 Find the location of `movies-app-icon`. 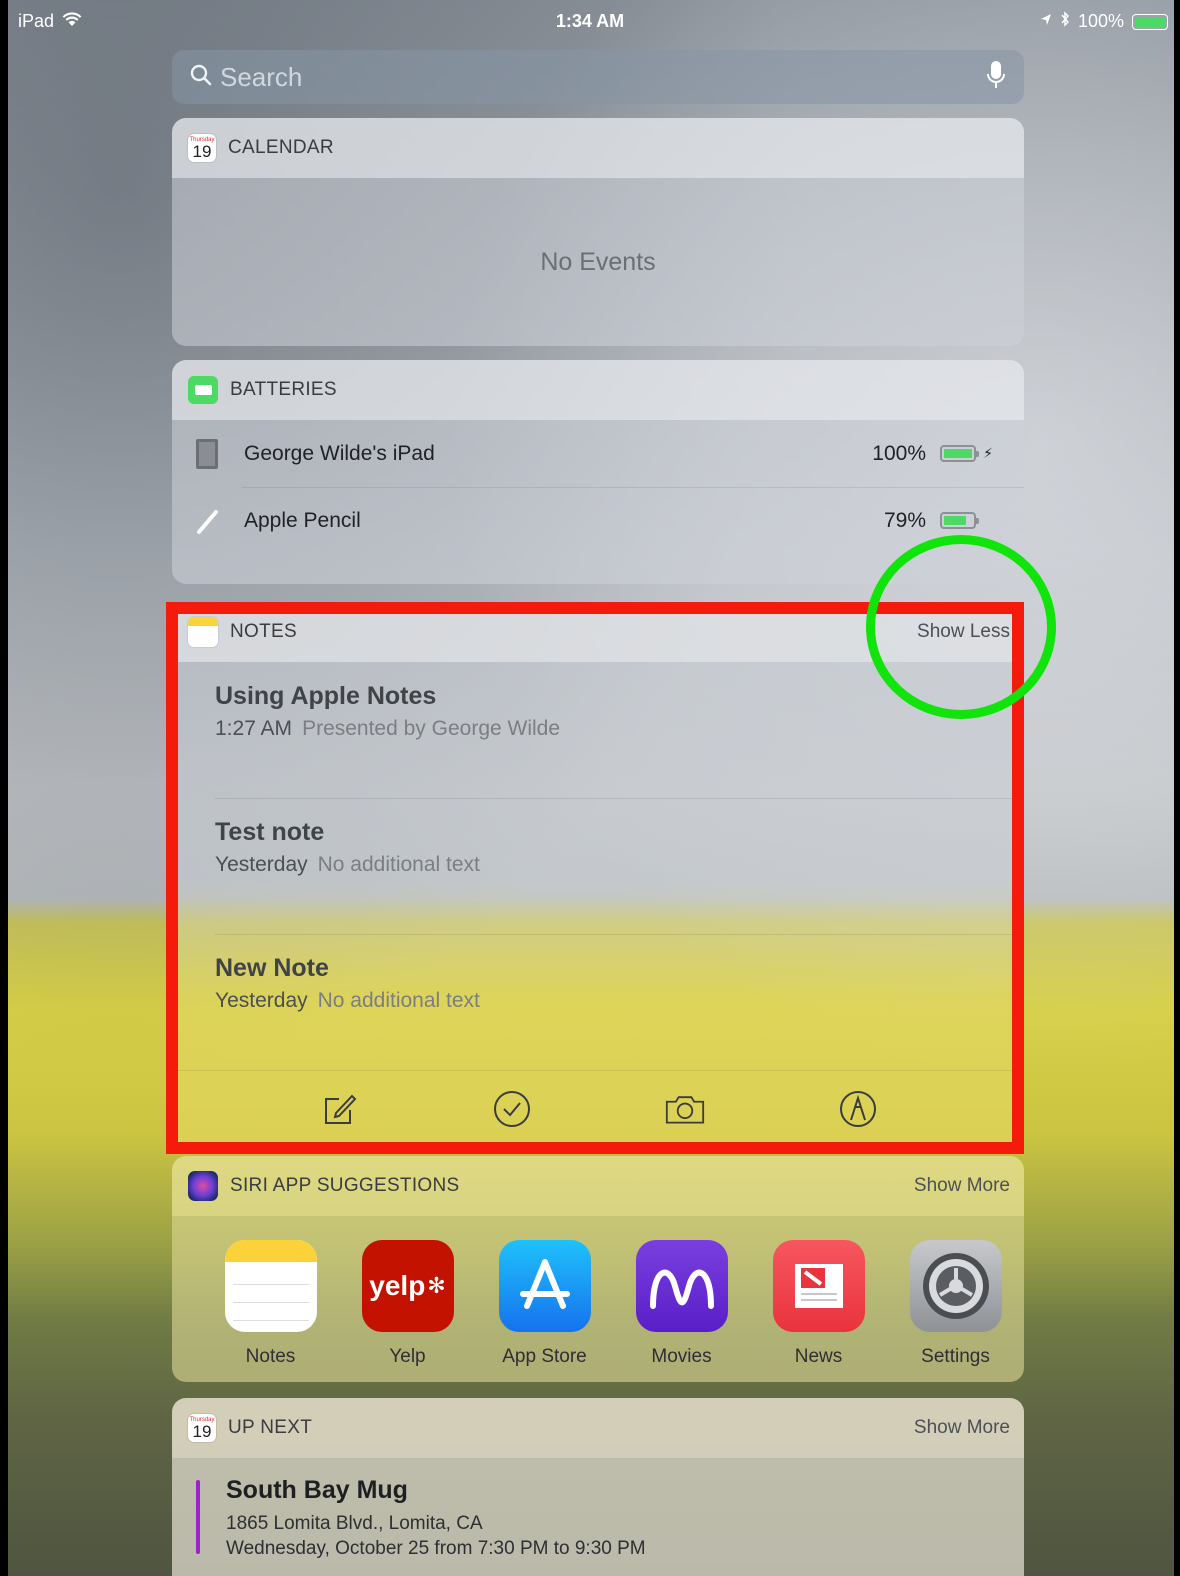

movies-app-icon is located at coordinates (681, 1286).